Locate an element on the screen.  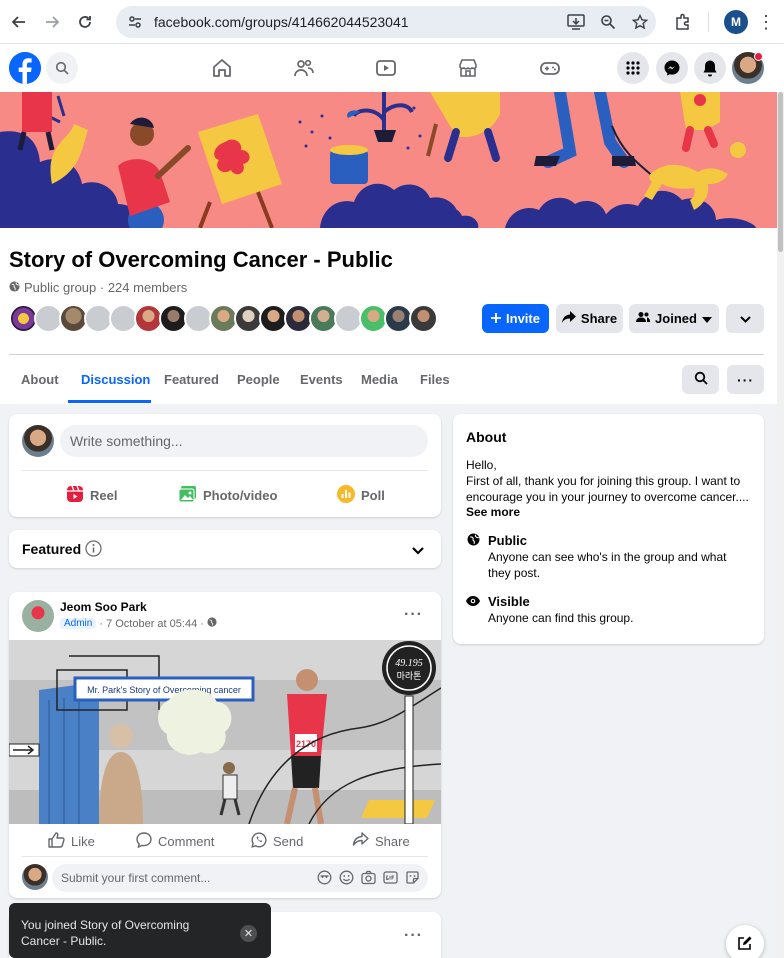
see-more-link: See more is located at coordinates (493, 512).